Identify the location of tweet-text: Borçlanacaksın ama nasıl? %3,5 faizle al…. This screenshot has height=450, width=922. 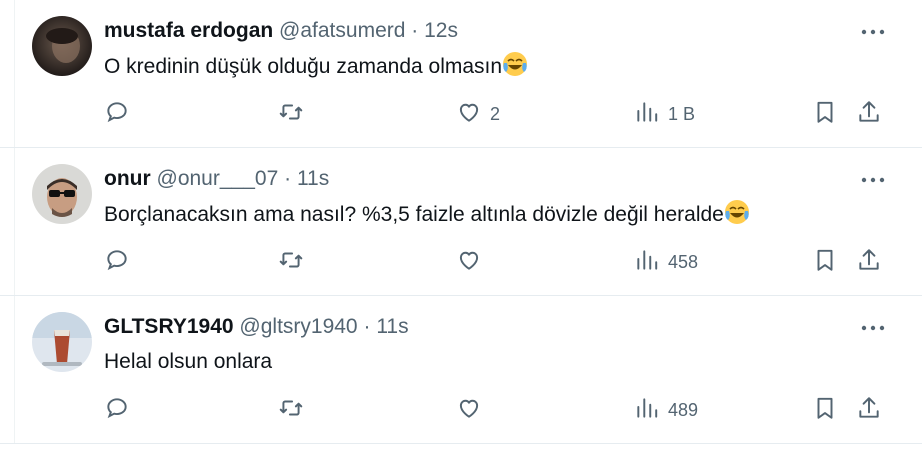
(483, 214).